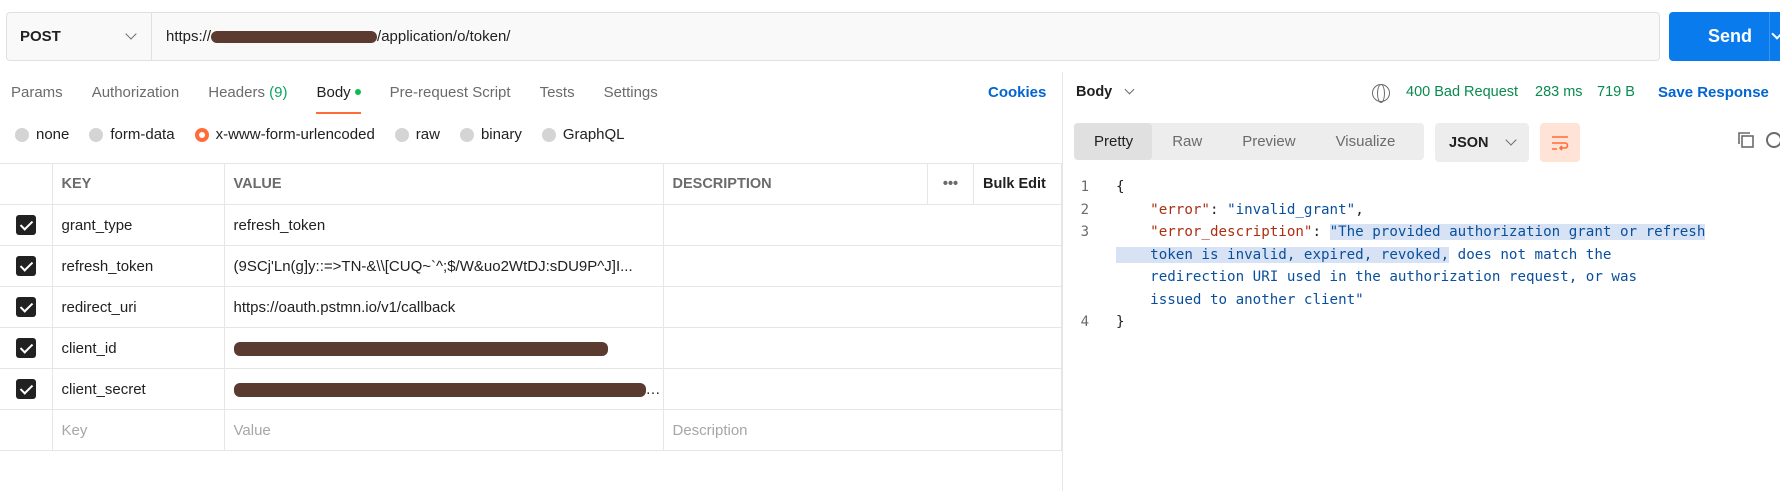 This screenshot has height=491, width=1780. What do you see at coordinates (1616, 92) in the screenshot?
I see `response-size: 719 B` at bounding box center [1616, 92].